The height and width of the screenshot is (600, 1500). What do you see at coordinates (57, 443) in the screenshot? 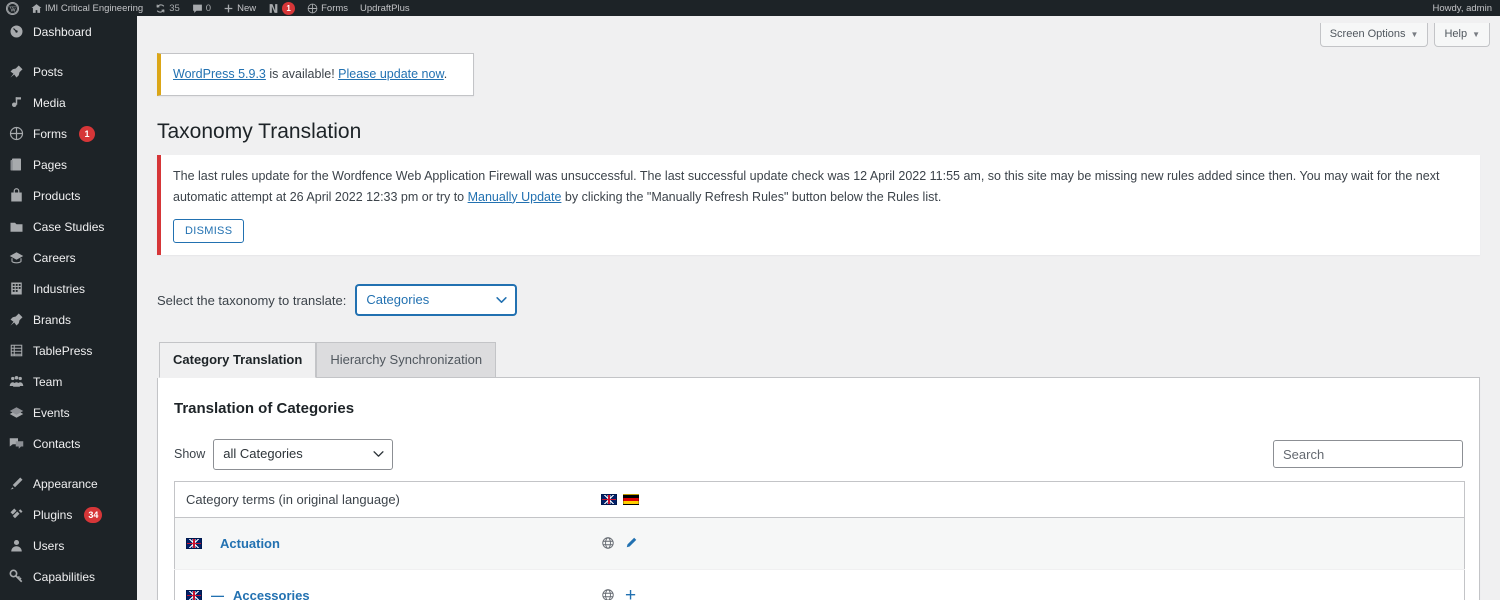
I see `sidebar-label: Contacts` at bounding box center [57, 443].